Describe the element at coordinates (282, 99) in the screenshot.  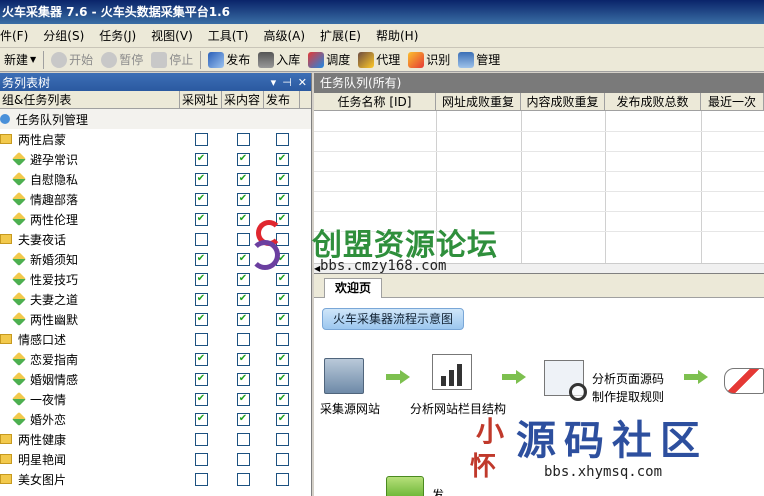
I see `col-publish: 发布` at that location.